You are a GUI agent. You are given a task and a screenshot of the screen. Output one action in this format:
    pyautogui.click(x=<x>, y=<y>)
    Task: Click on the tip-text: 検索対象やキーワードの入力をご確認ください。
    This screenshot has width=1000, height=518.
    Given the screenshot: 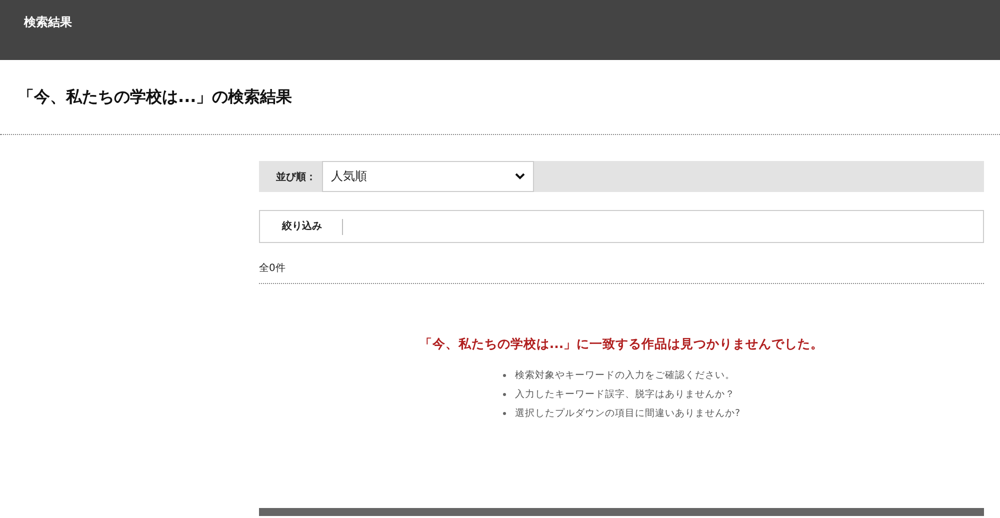 What is the action you would take?
    pyautogui.click(x=624, y=375)
    